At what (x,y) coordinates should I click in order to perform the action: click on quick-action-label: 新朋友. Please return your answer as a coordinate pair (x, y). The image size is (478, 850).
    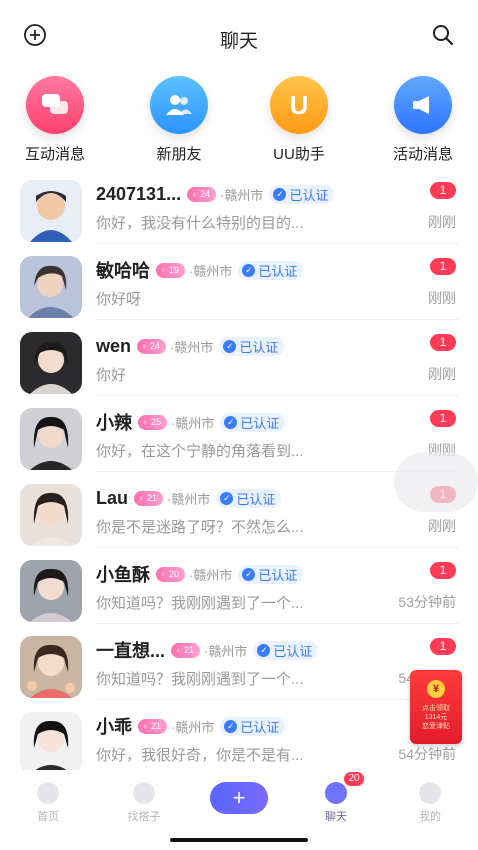
    Looking at the image, I should click on (179, 154).